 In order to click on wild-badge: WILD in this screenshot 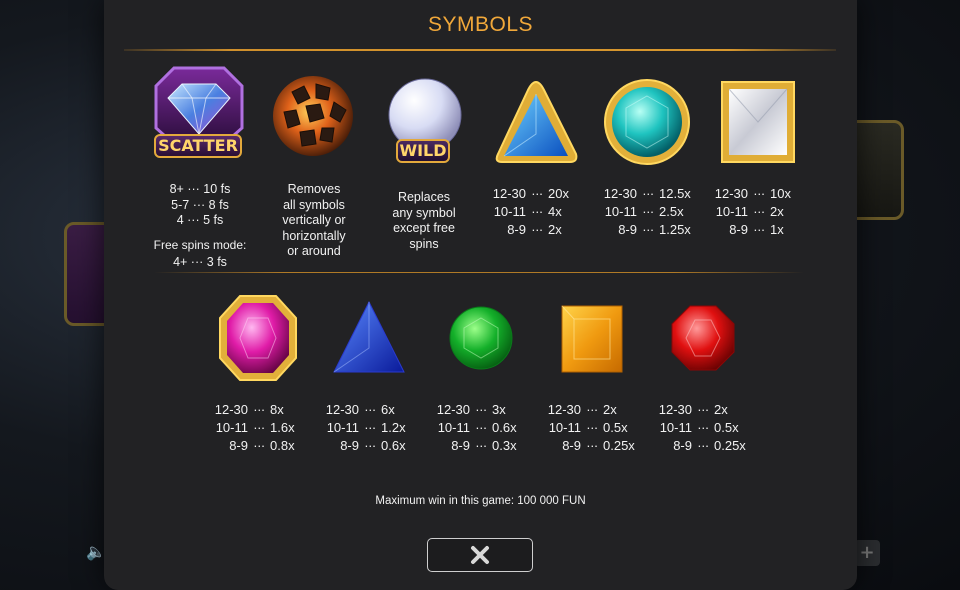, I will do `click(423, 151)`.